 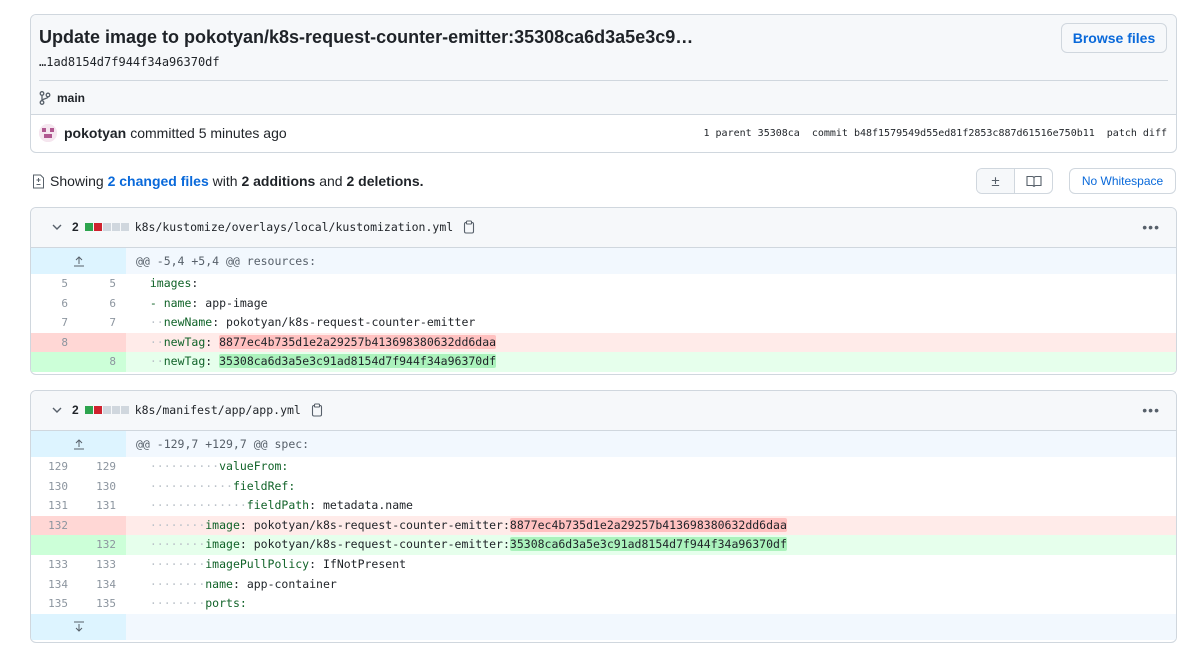 What do you see at coordinates (95, 133) in the screenshot?
I see `author-name: pokotyan` at bounding box center [95, 133].